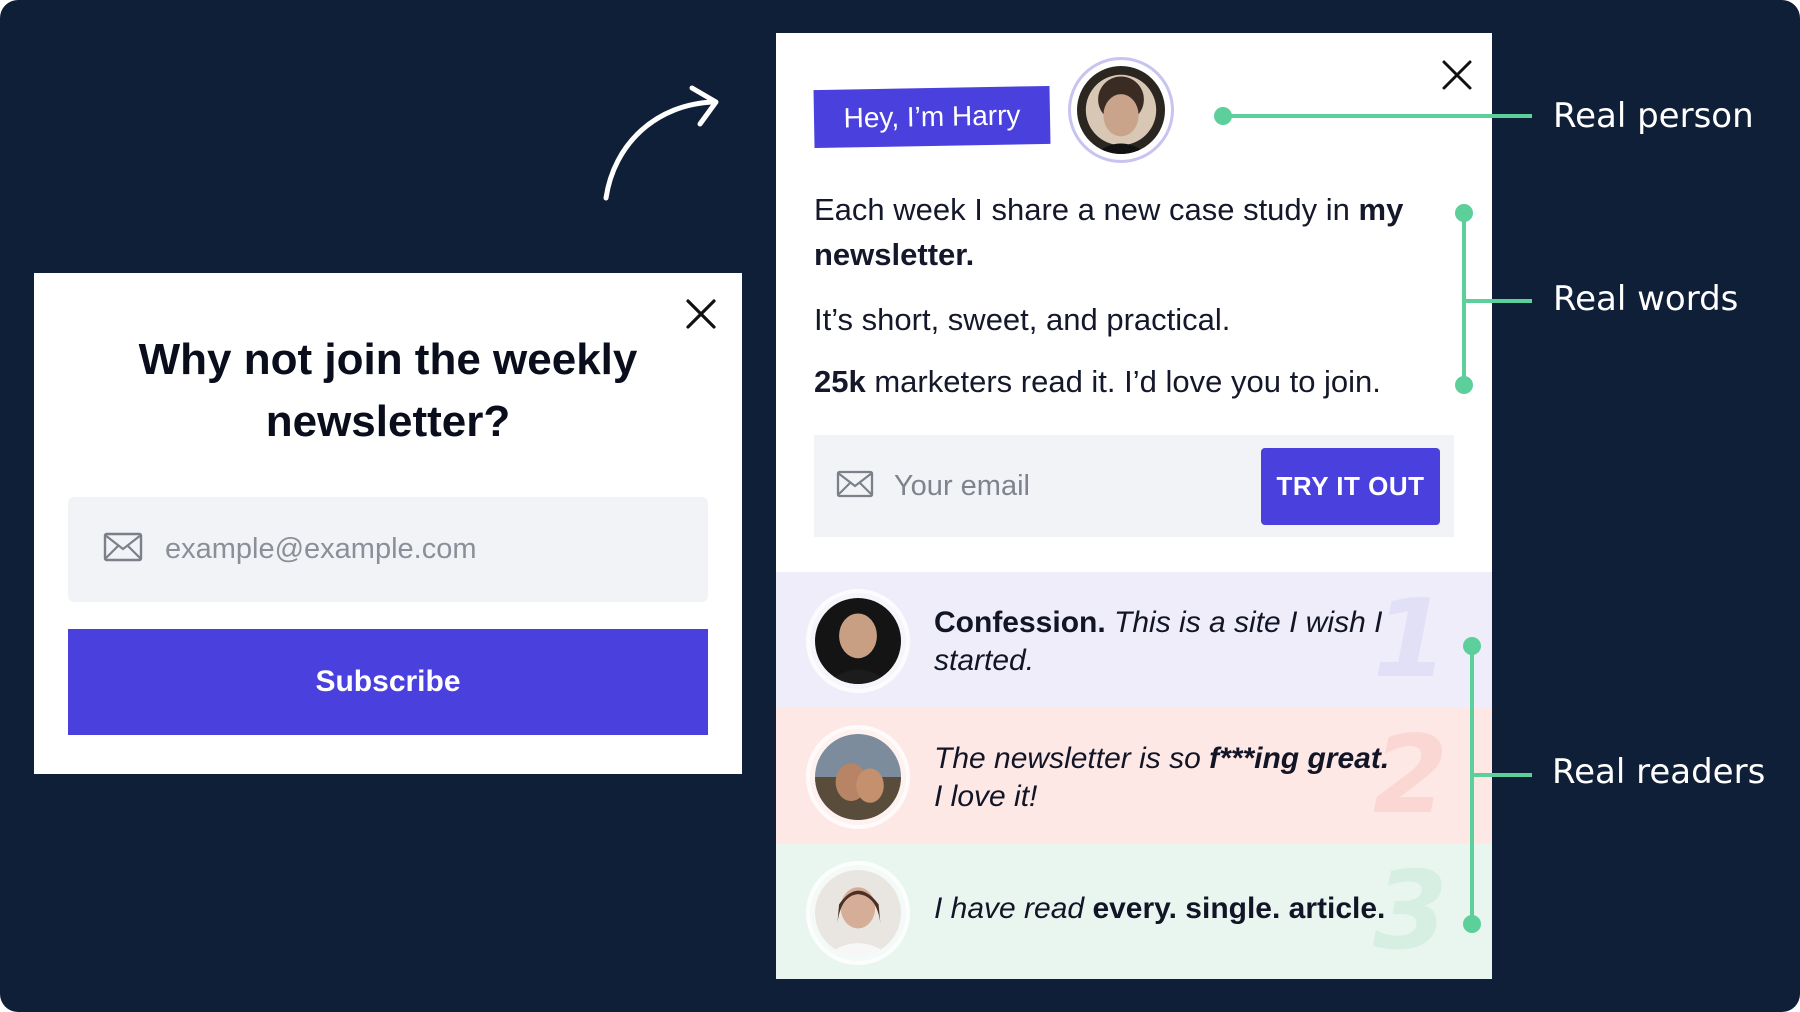 This screenshot has width=1800, height=1012. Describe the element at coordinates (388, 390) in the screenshot. I see `popup-title: Why not join the weekly newsletter?` at that location.